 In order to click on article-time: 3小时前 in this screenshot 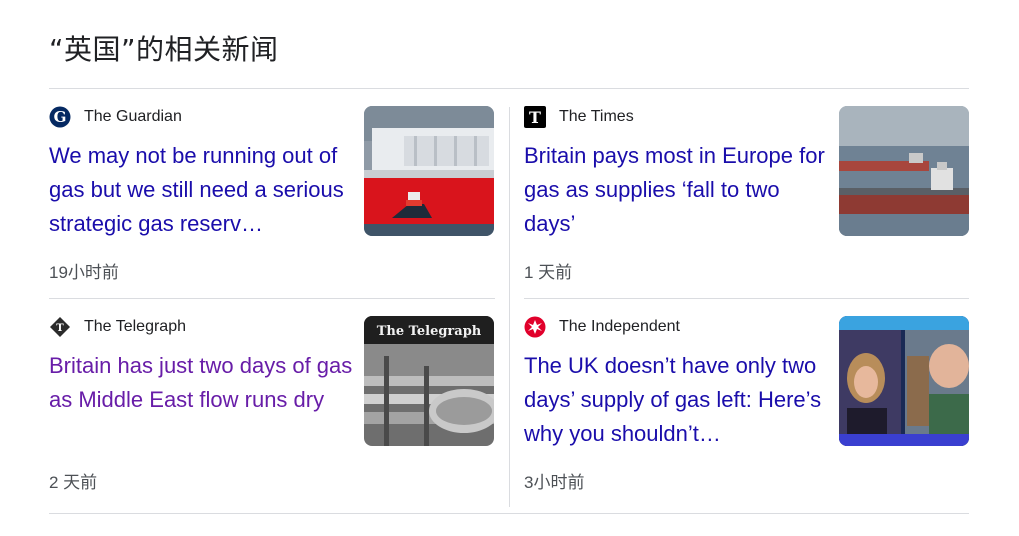, I will do `click(554, 482)`.